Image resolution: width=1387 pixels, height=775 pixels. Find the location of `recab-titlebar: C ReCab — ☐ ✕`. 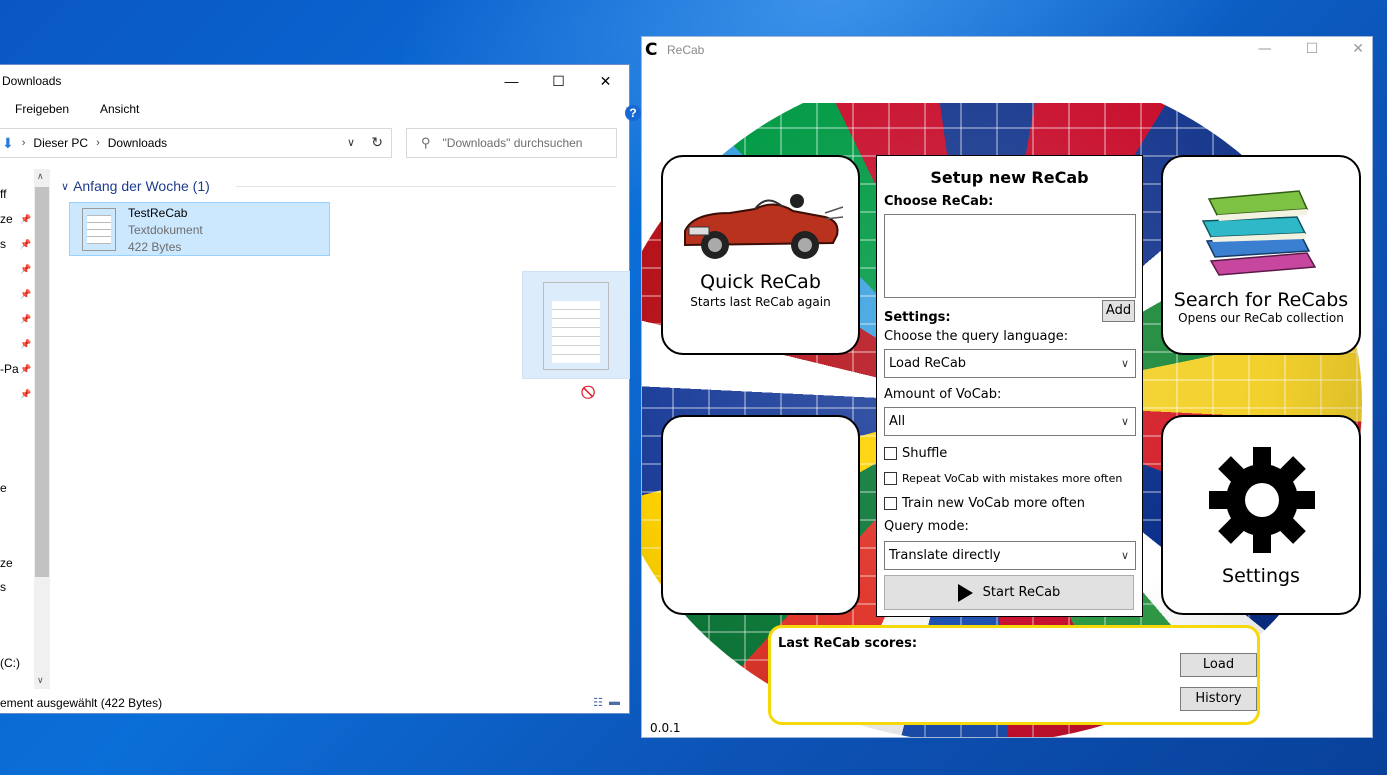

recab-titlebar: C ReCab — ☐ ✕ is located at coordinates (1007, 50).